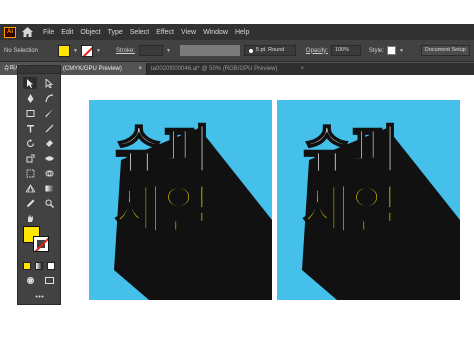 The height and width of the screenshot is (355, 474). I want to click on paintbrush-tool-icon, so click(49, 113).